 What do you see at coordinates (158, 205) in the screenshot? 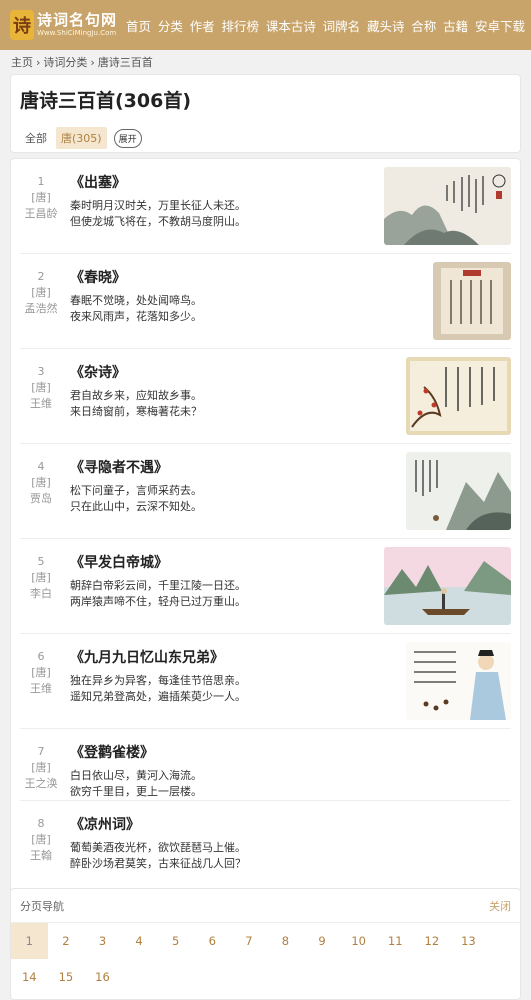
I see `poem-line: 秦时明月汉时关，万里长征人未还。` at bounding box center [158, 205].